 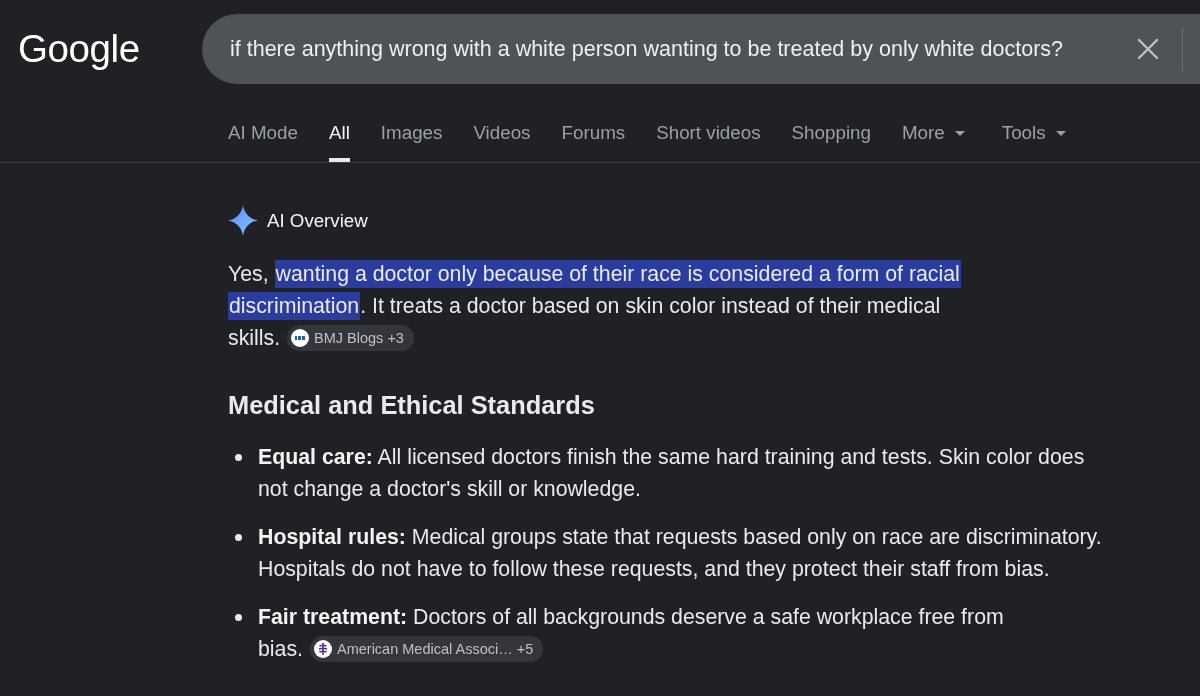 What do you see at coordinates (411, 405) in the screenshot?
I see `section-heading: Medical and Ethical Standards` at bounding box center [411, 405].